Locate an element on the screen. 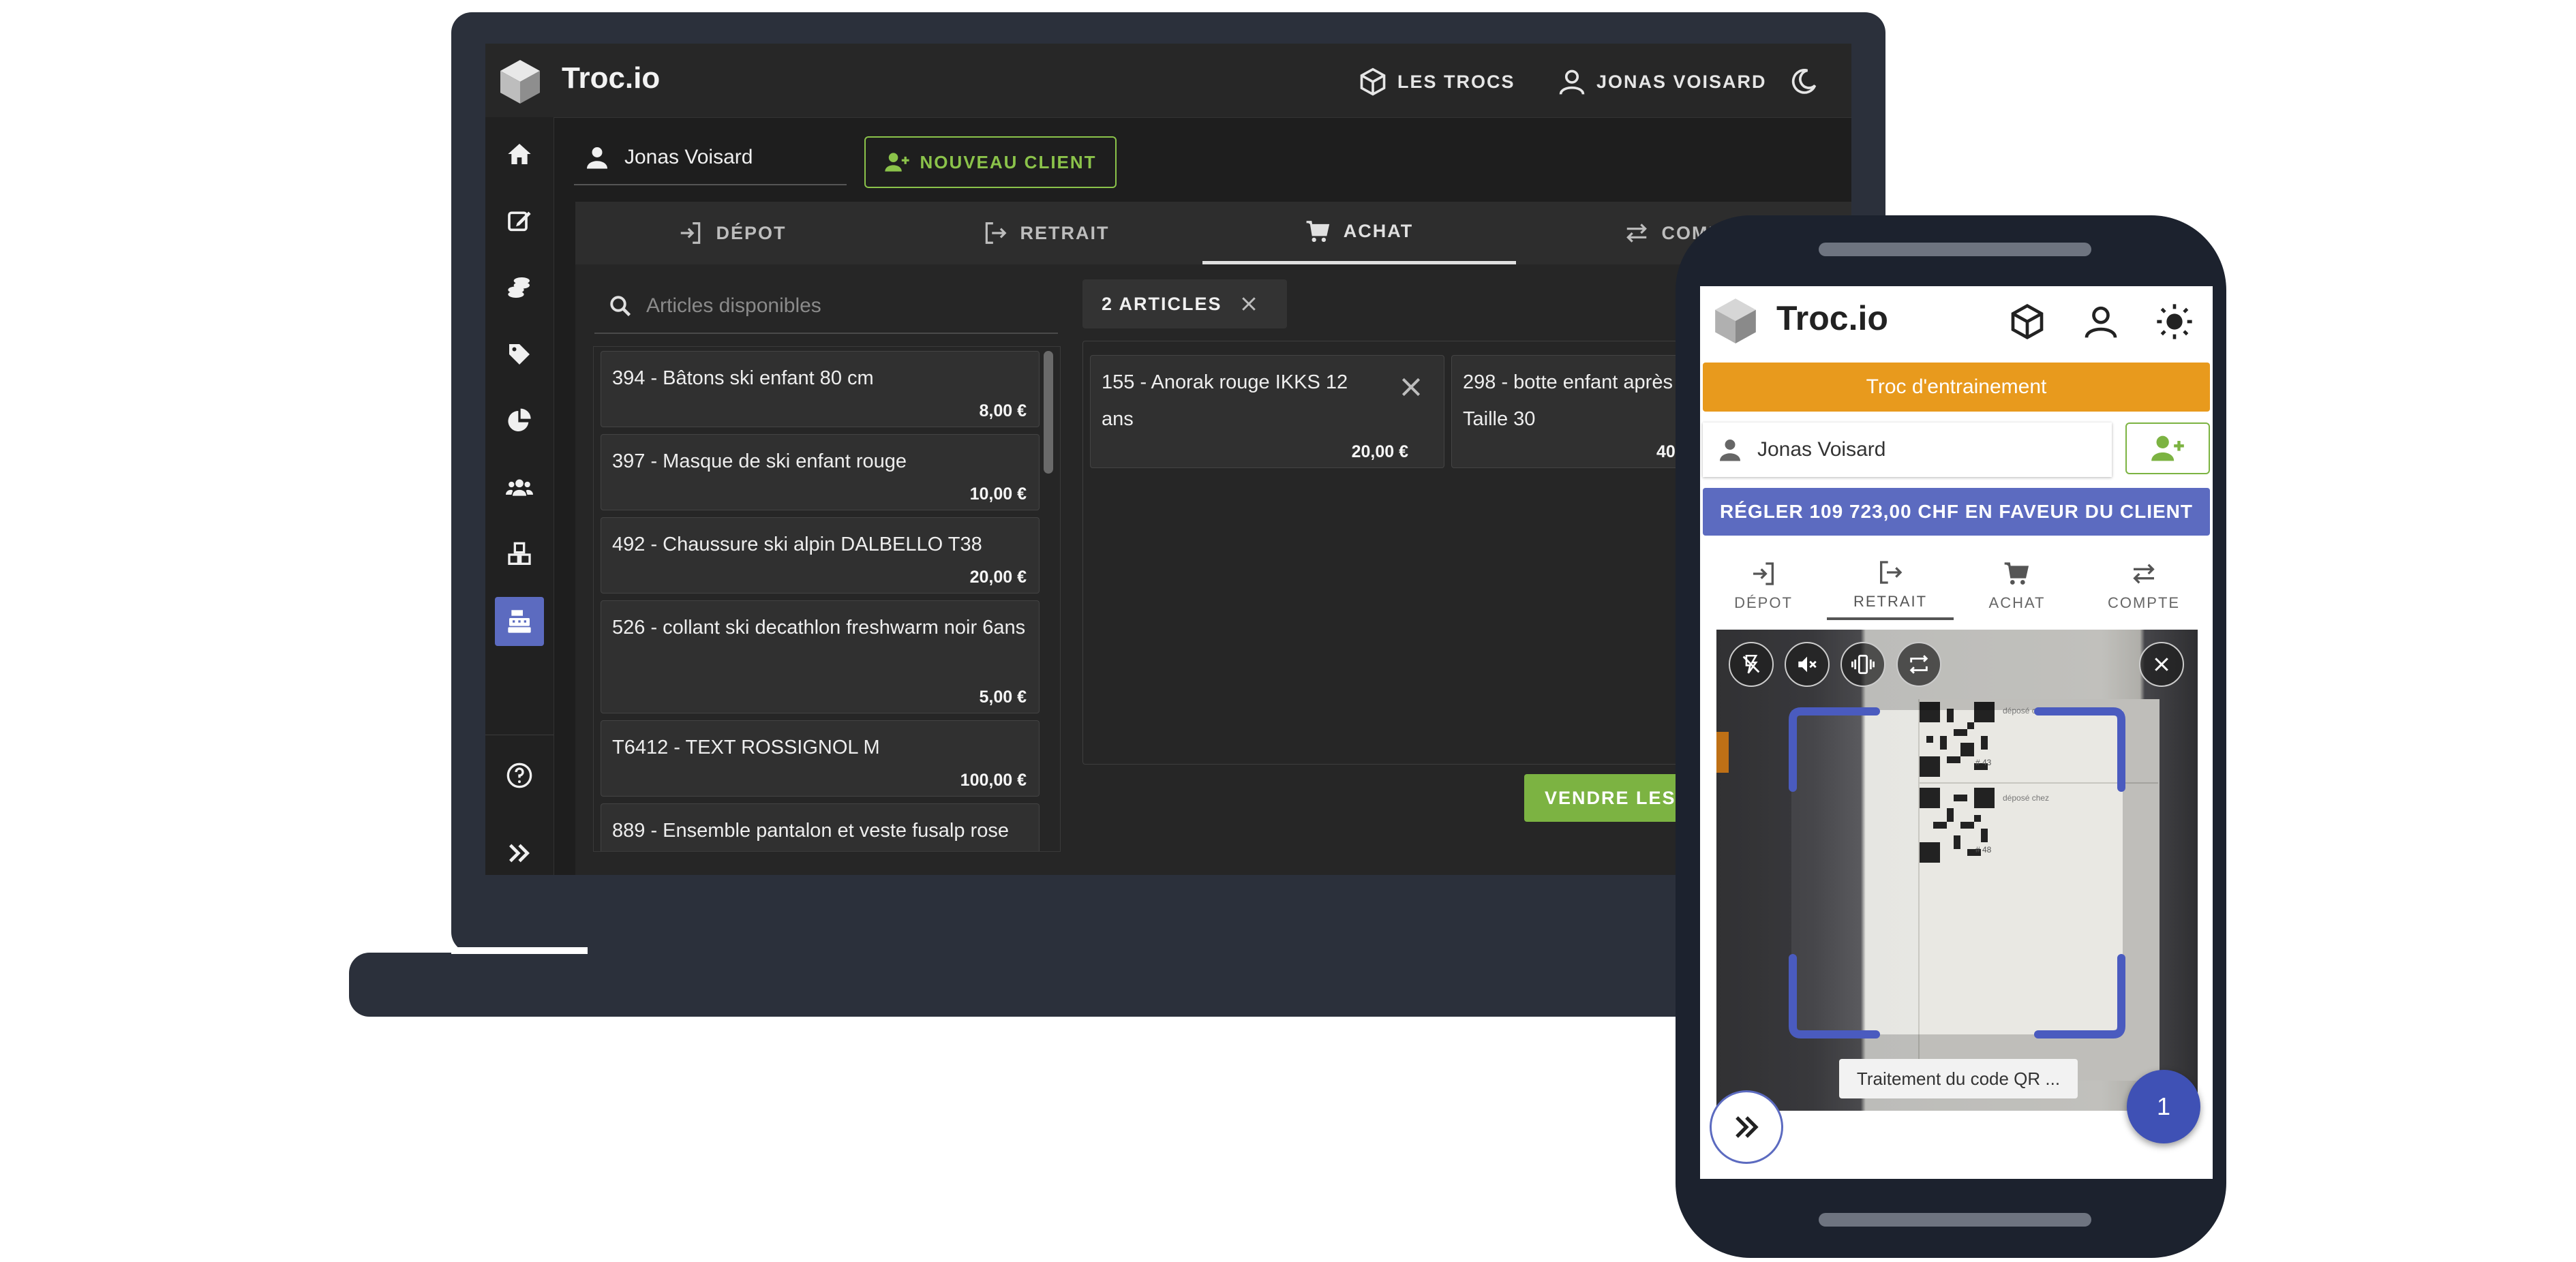  scan-mask is located at coordinates (1754, 872).